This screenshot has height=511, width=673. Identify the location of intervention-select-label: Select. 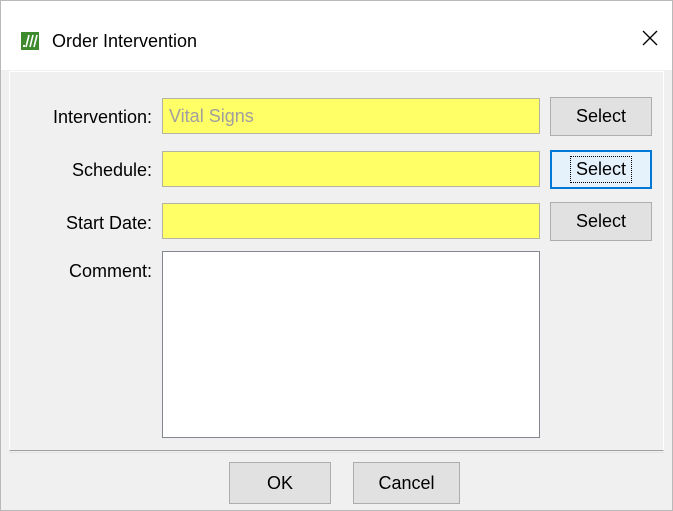
(601, 116).